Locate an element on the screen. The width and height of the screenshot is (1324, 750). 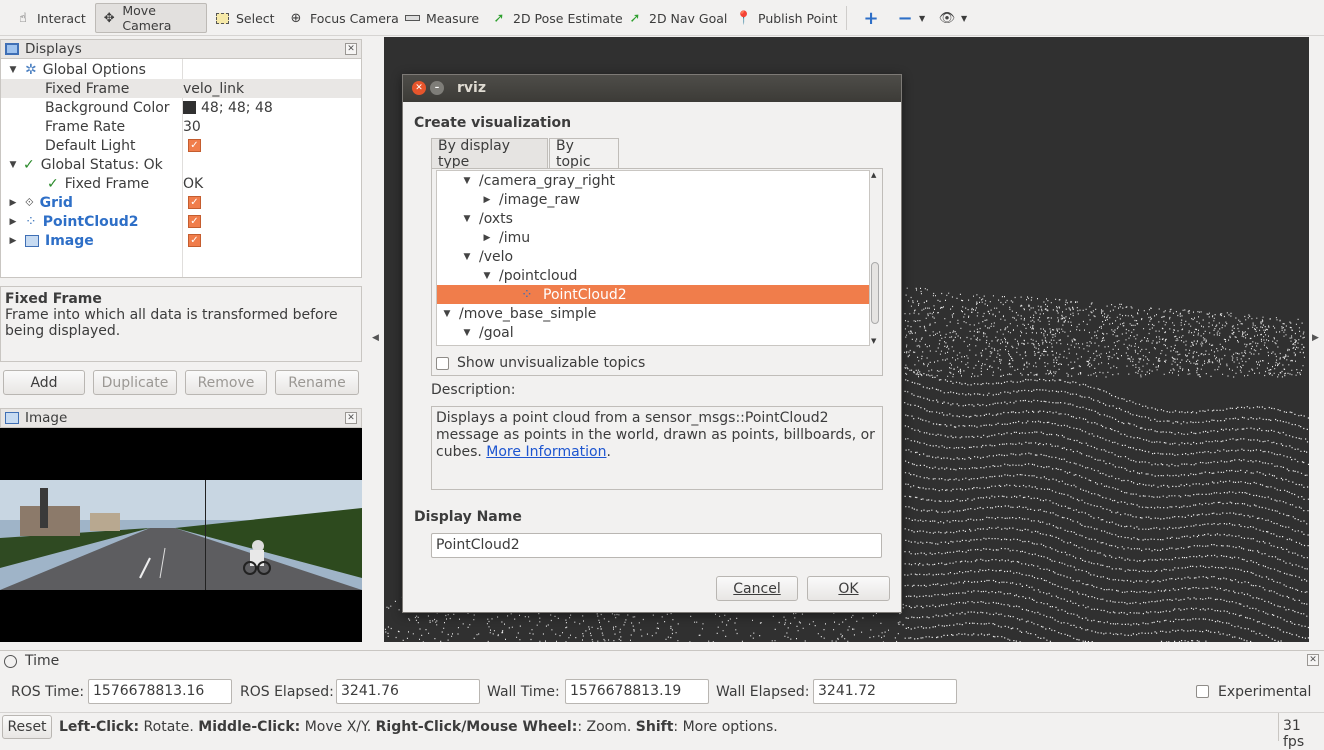
chevron-down-icon: ▼ is located at coordinates (964, 18).